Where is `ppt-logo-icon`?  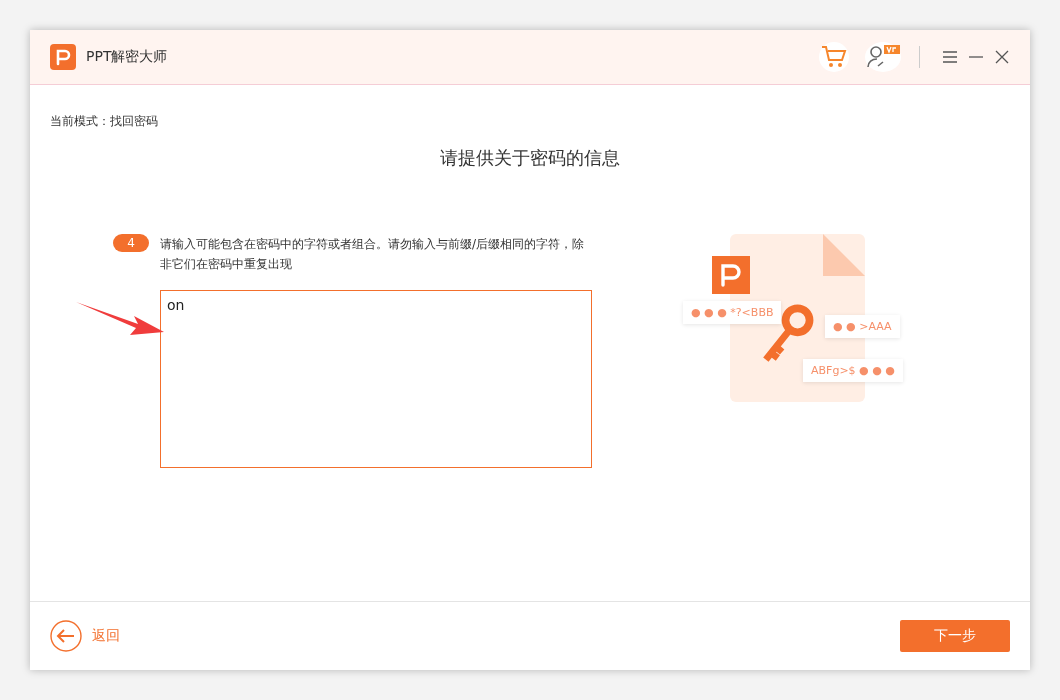
ppt-logo-icon is located at coordinates (731, 275).